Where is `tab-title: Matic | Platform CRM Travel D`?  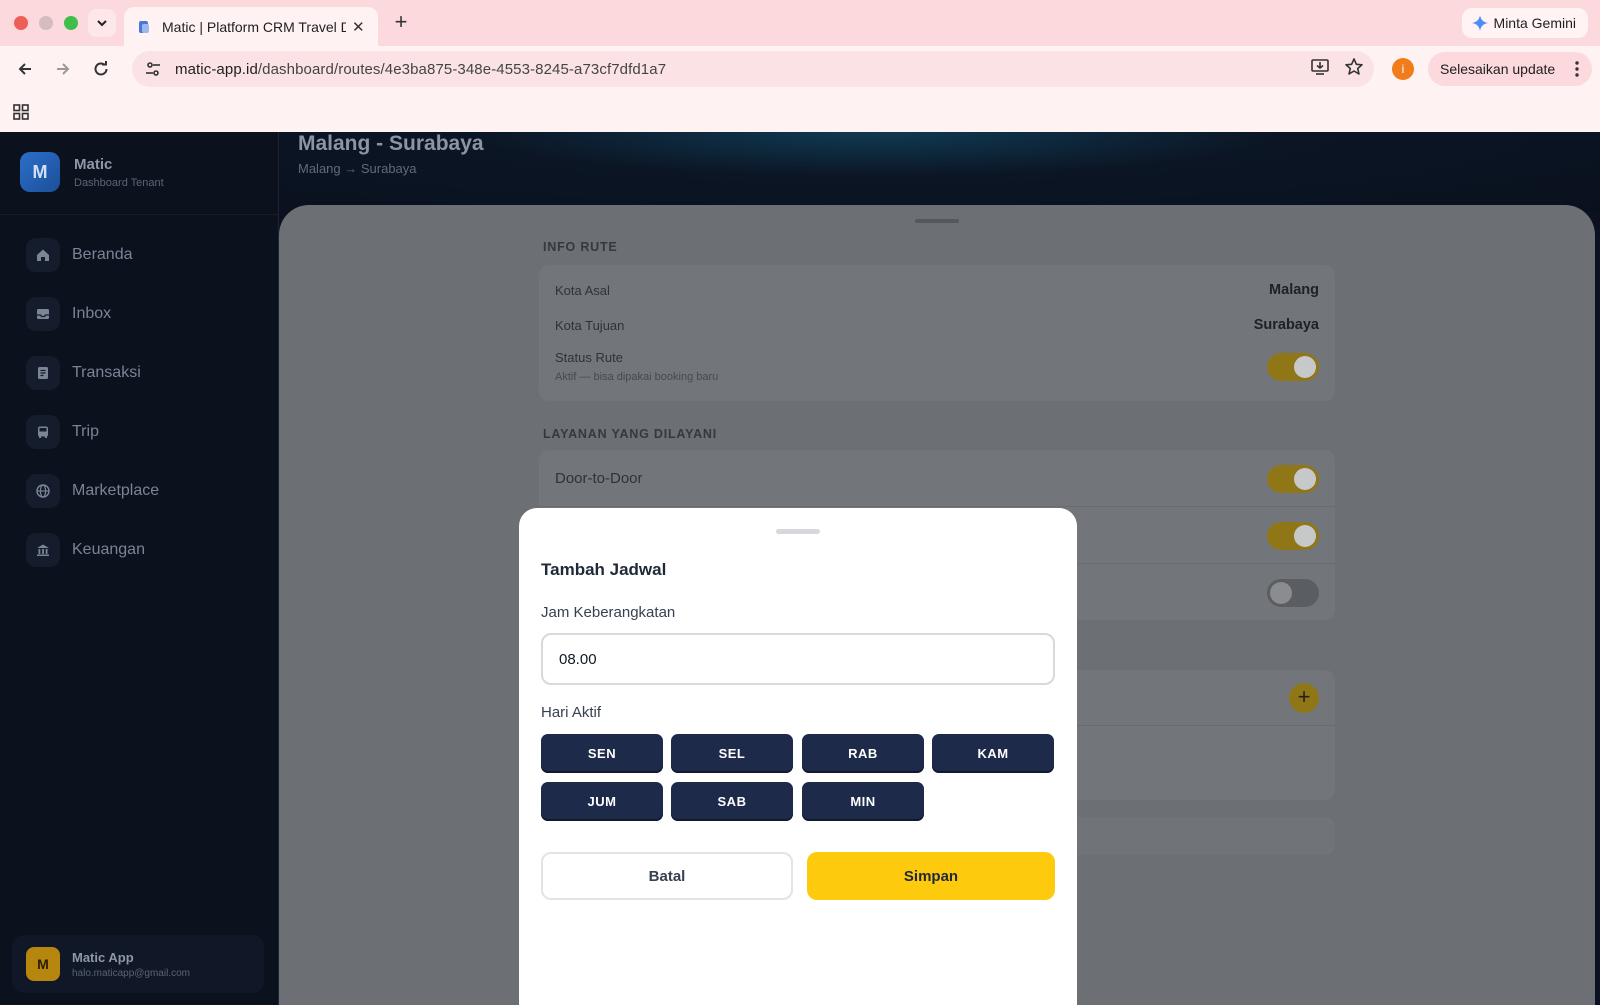 tab-title: Matic | Platform CRM Travel D is located at coordinates (254, 26).